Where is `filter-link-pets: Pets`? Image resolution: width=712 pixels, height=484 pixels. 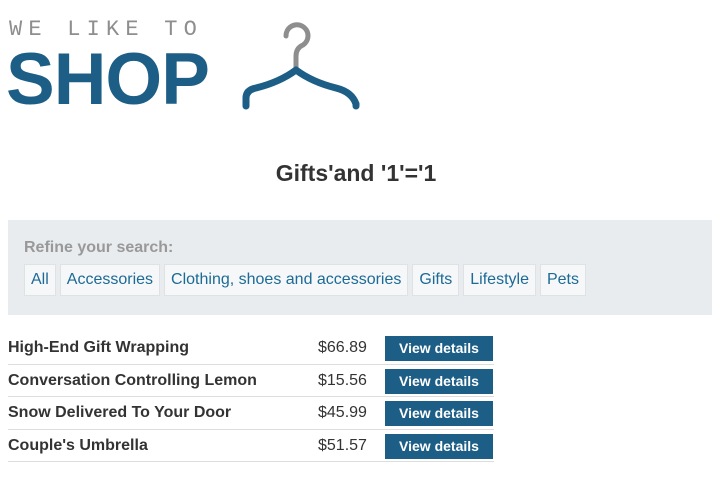 filter-link-pets: Pets is located at coordinates (562, 280).